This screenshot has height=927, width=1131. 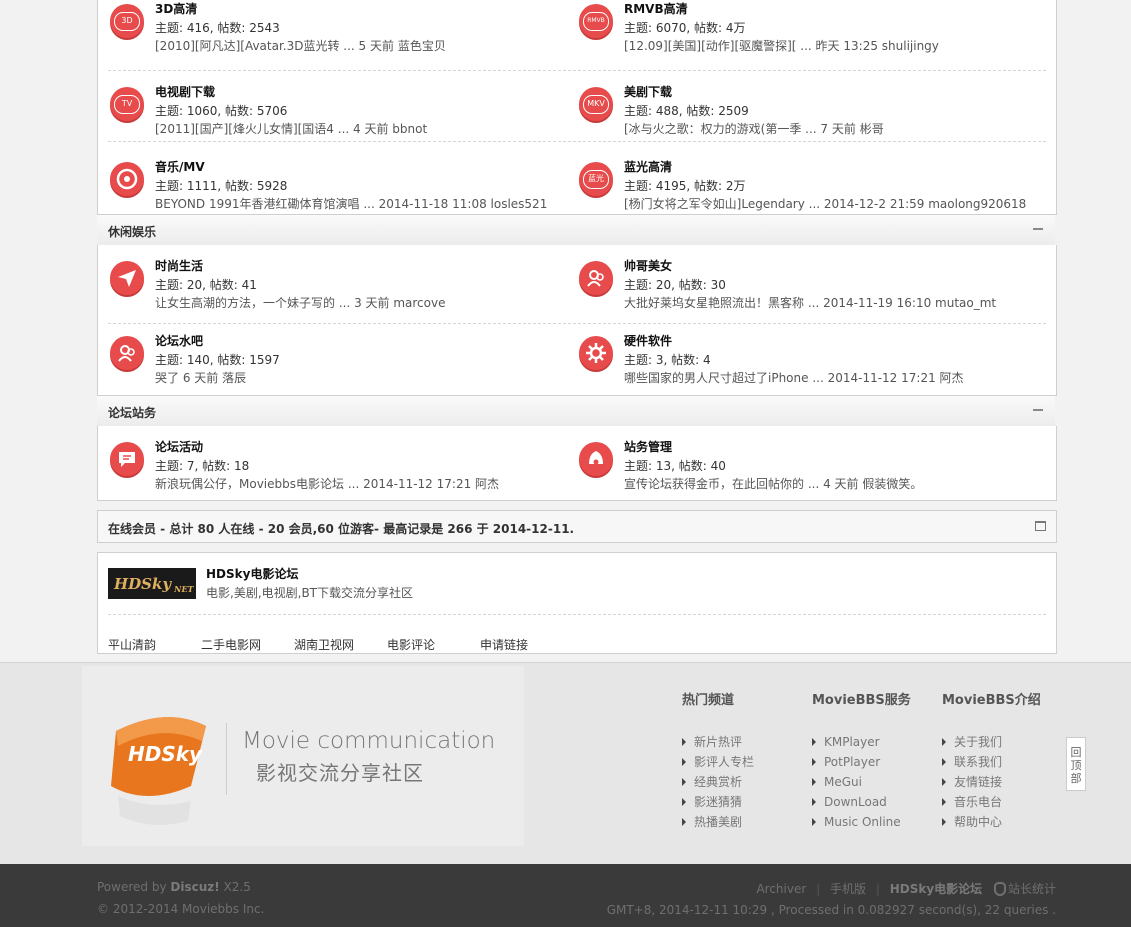 What do you see at coordinates (176, 8) in the screenshot?
I see `forum-name: 3D高清` at bounding box center [176, 8].